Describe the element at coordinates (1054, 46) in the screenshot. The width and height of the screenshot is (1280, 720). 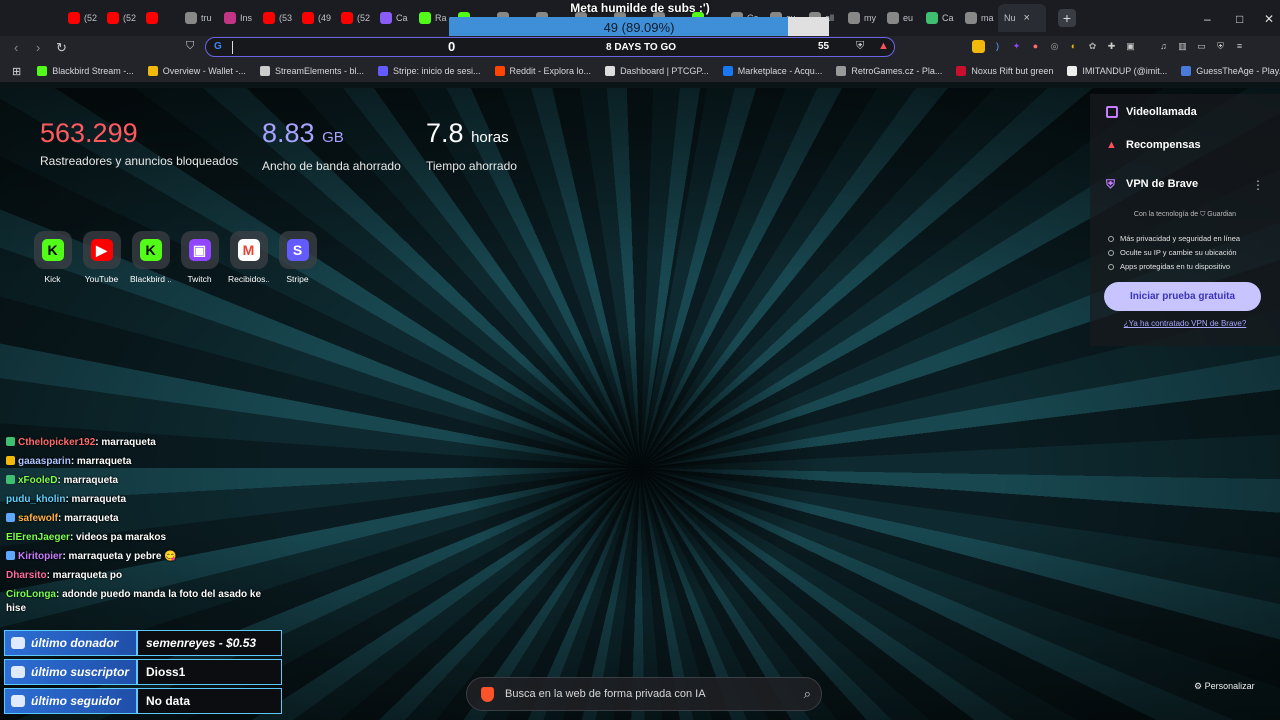
I see `extension-icon: ◎` at that location.